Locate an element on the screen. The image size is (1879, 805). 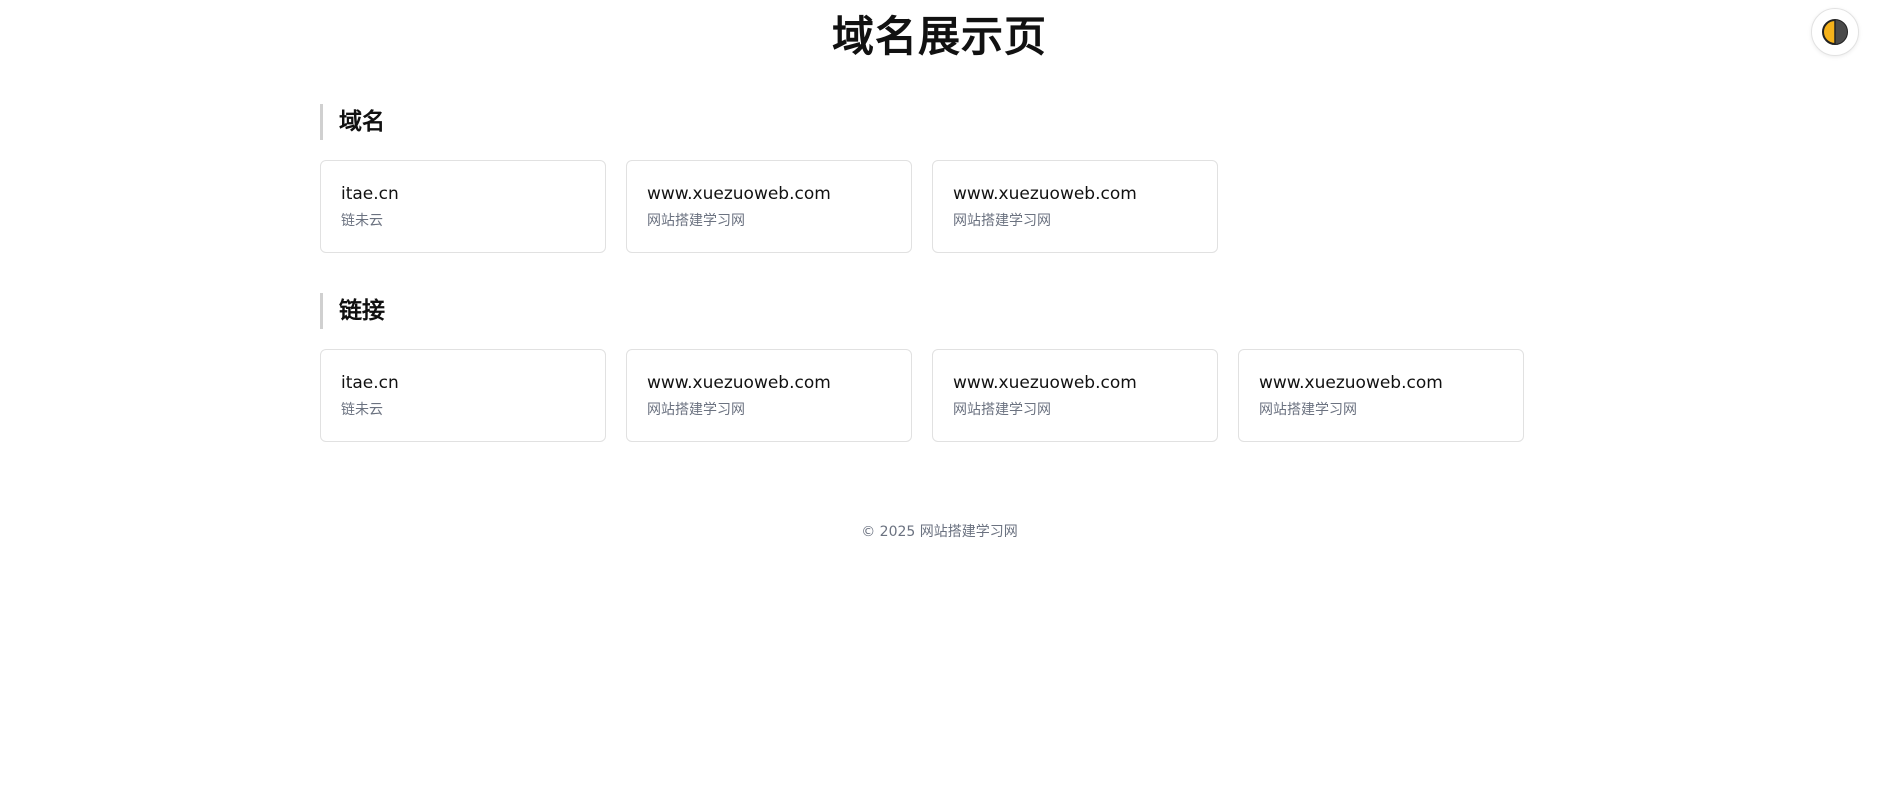
theme-contrast-icon is located at coordinates (1835, 32).